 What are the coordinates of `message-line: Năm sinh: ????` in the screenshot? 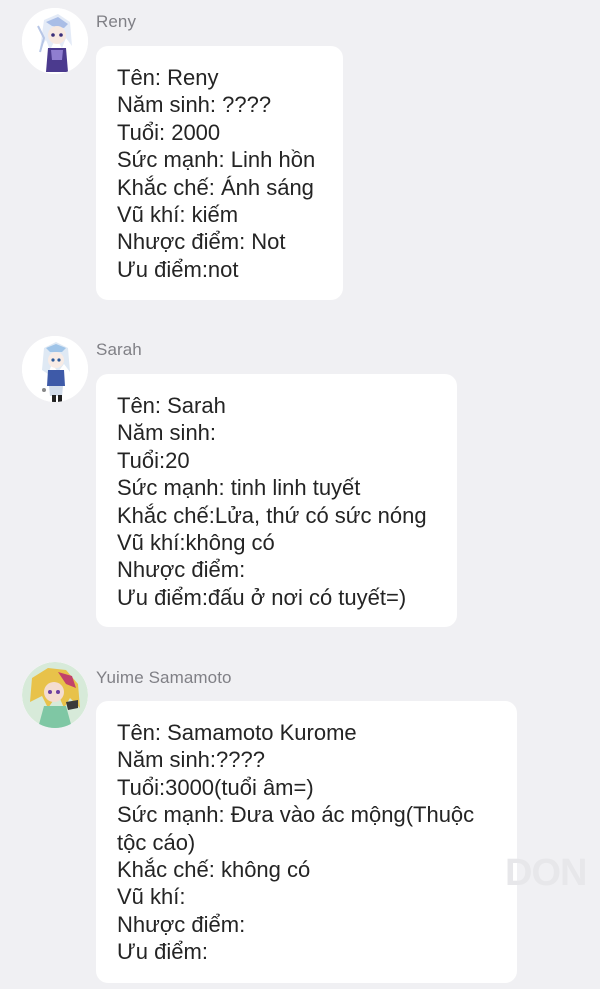 It's located at (194, 105).